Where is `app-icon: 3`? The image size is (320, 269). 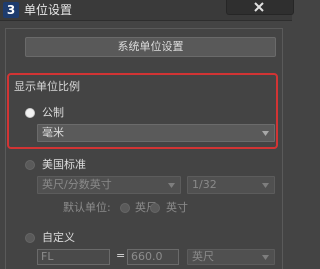 app-icon: 3 is located at coordinates (11, 10).